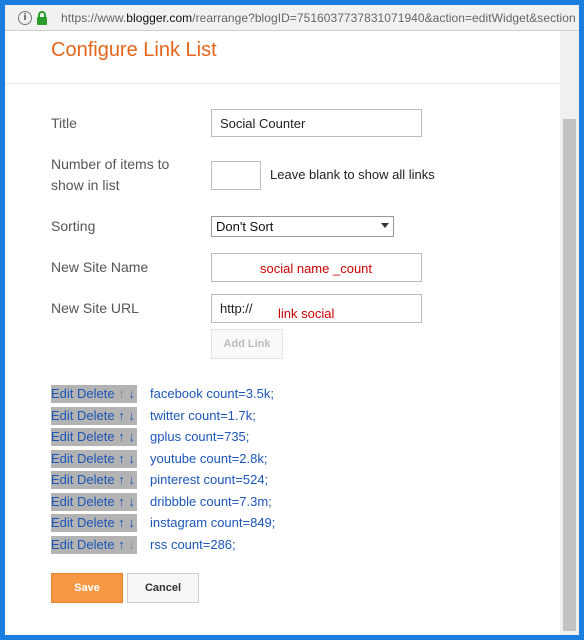 Image resolution: width=584 pixels, height=640 pixels. Describe the element at coordinates (569, 375) in the screenshot. I see `scrollbar-thumb` at that location.